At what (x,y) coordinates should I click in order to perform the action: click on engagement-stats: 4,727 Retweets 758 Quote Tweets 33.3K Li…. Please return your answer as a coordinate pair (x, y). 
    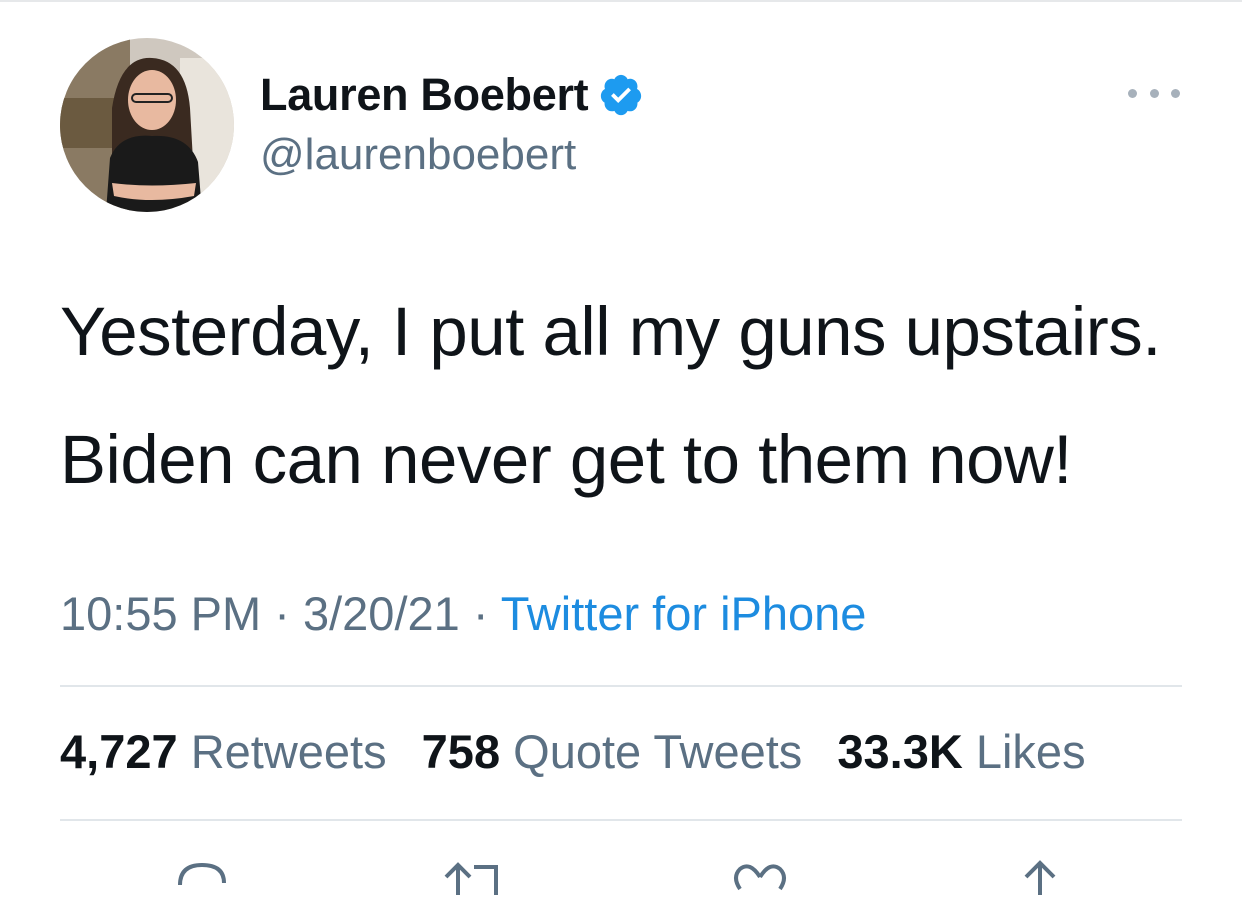
    Looking at the image, I should click on (584, 751).